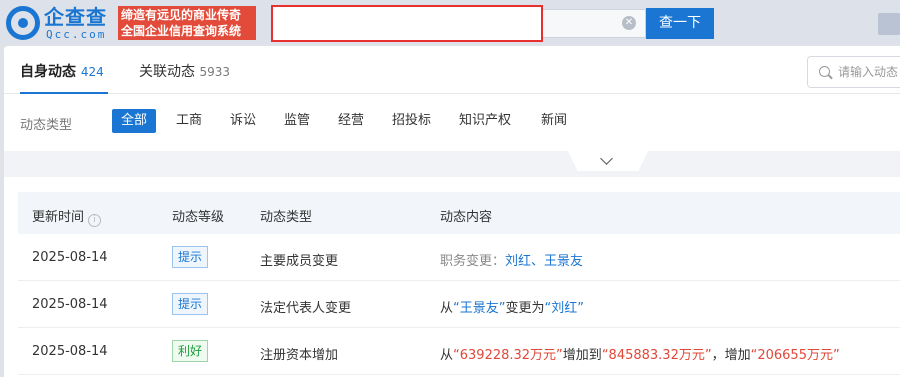 The width and height of the screenshot is (900, 377). Describe the element at coordinates (351, 121) in the screenshot. I see `filter-operation: 经营` at that location.